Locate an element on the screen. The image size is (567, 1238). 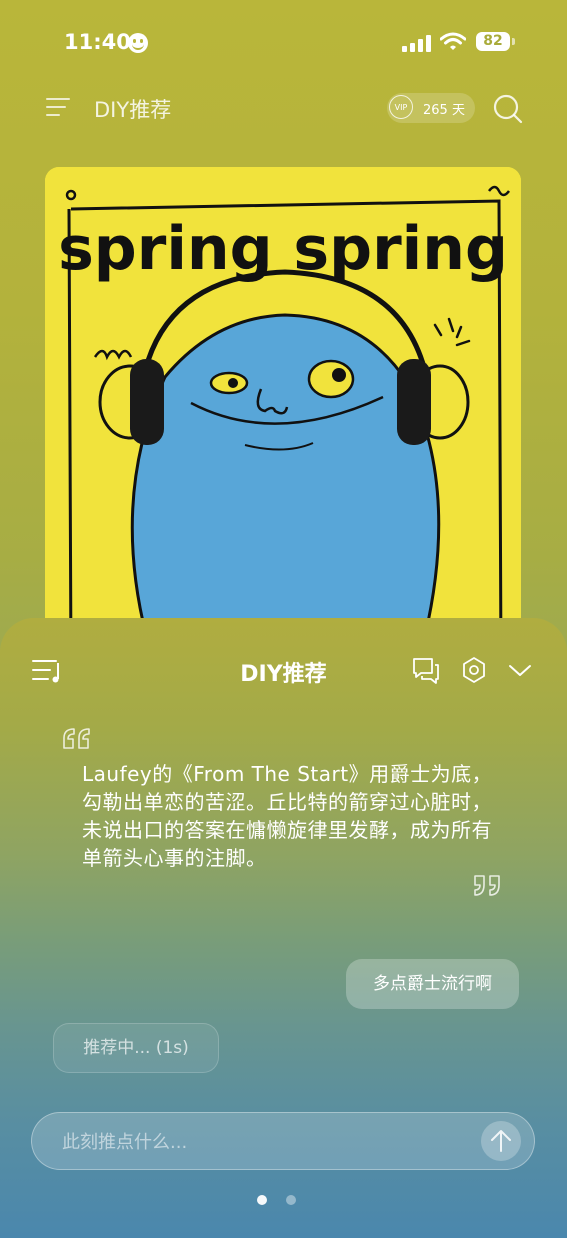
search-icon is located at coordinates (508, 109).